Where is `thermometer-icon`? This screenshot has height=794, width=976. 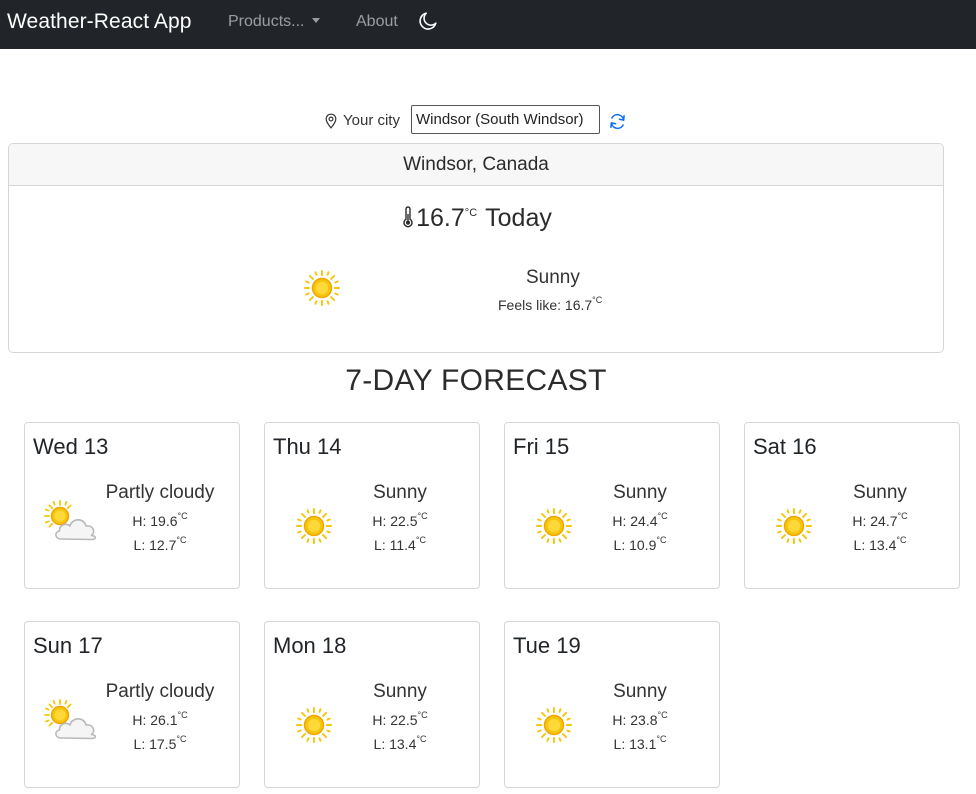
thermometer-icon is located at coordinates (408, 217).